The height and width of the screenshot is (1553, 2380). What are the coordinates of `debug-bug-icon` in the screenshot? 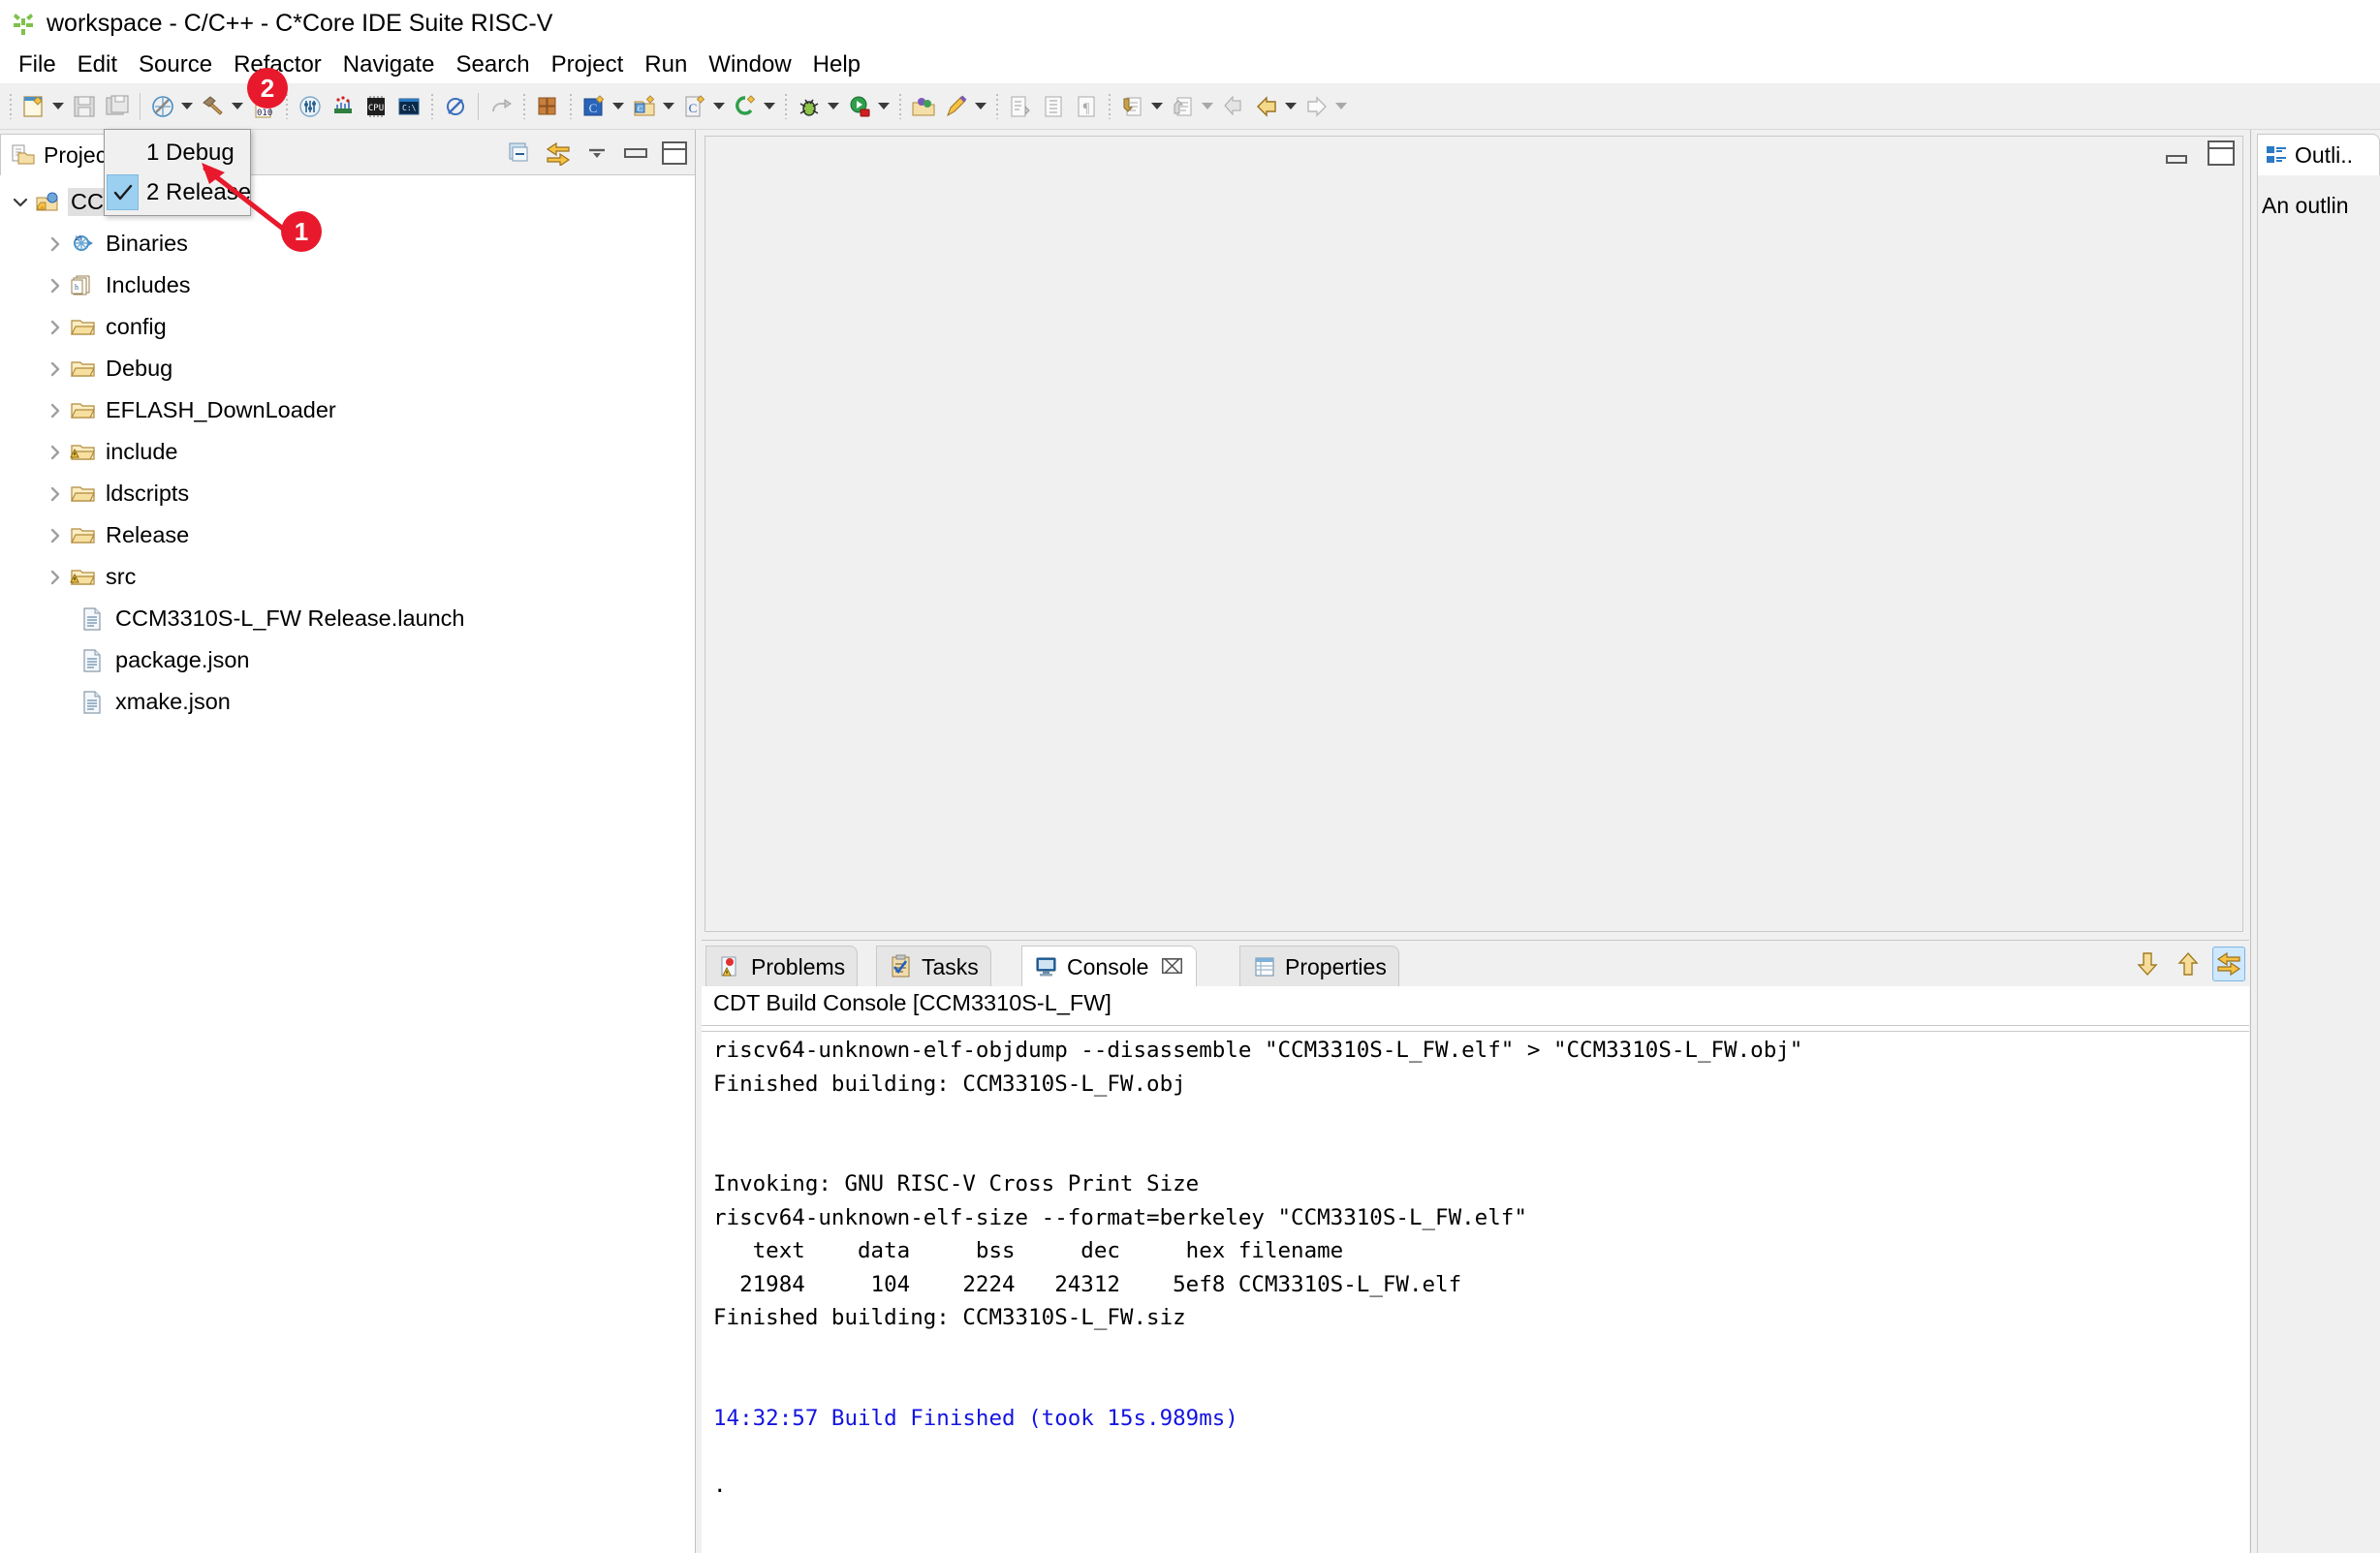 It's located at (809, 106).